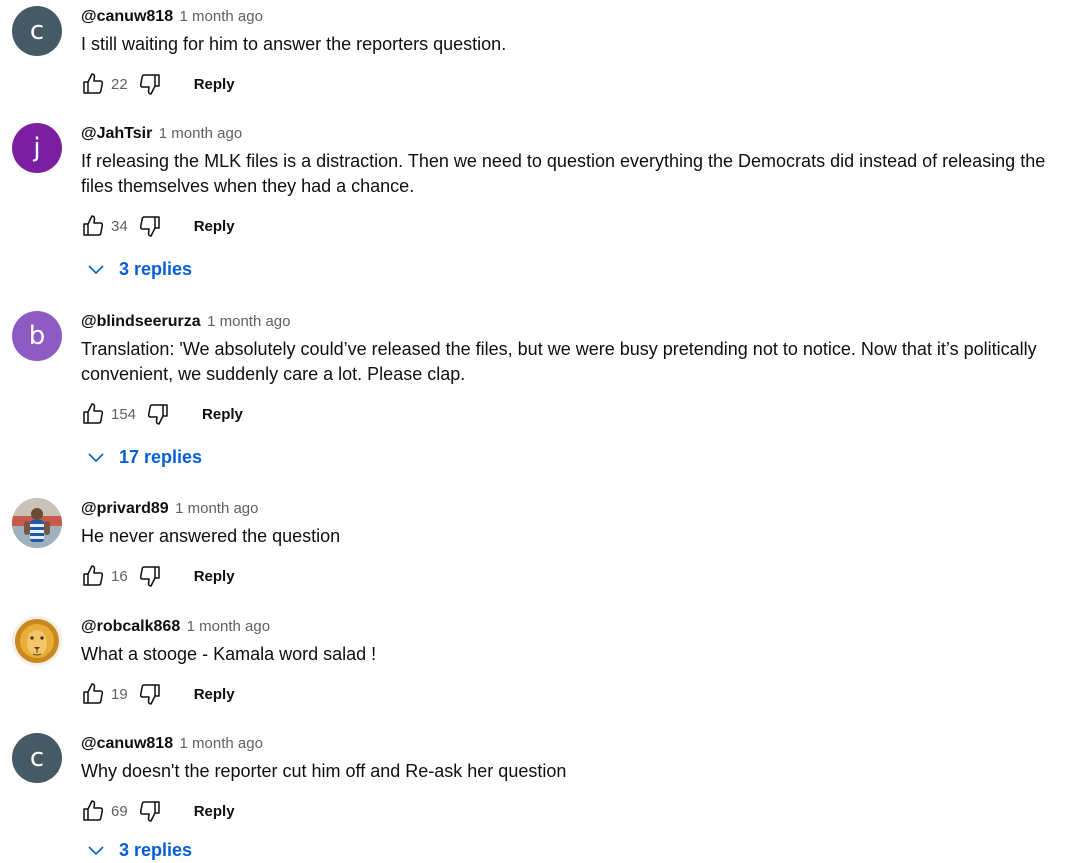 The image size is (1077, 863). I want to click on like-count: 34, so click(119, 226).